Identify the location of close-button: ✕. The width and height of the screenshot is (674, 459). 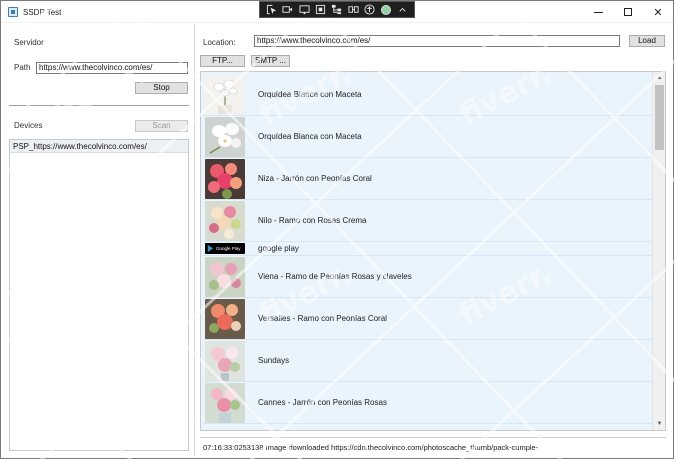
(658, 12).